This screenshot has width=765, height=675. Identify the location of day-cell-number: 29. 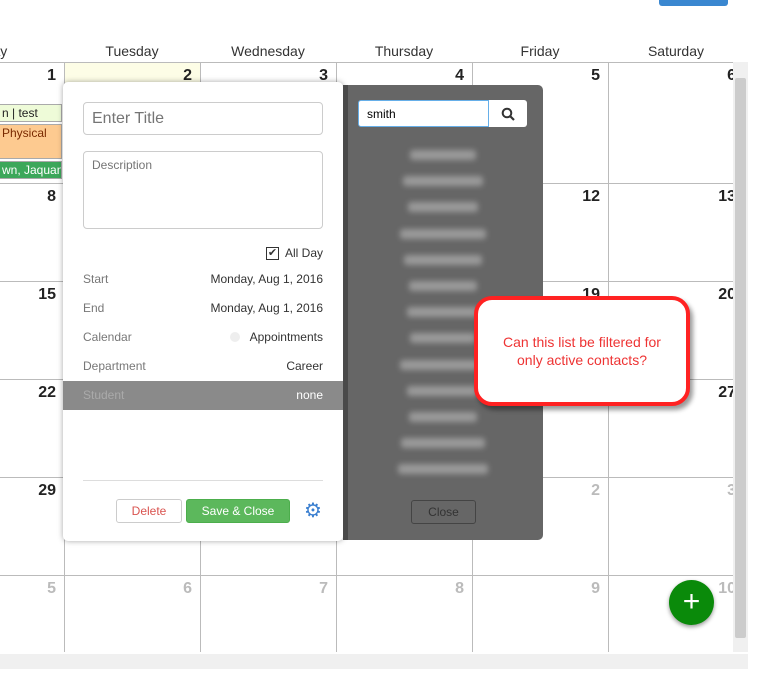
(28, 491).